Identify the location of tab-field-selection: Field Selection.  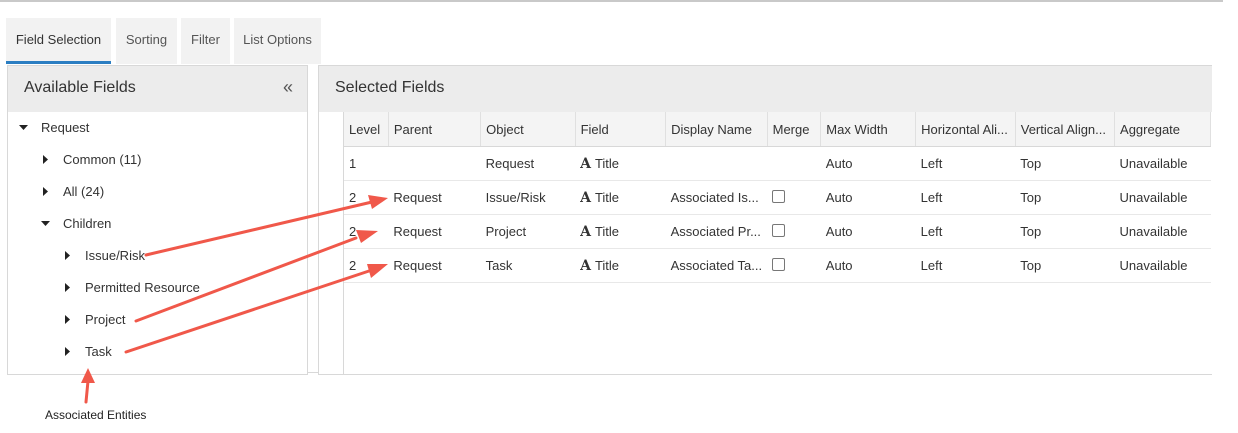
(58, 41).